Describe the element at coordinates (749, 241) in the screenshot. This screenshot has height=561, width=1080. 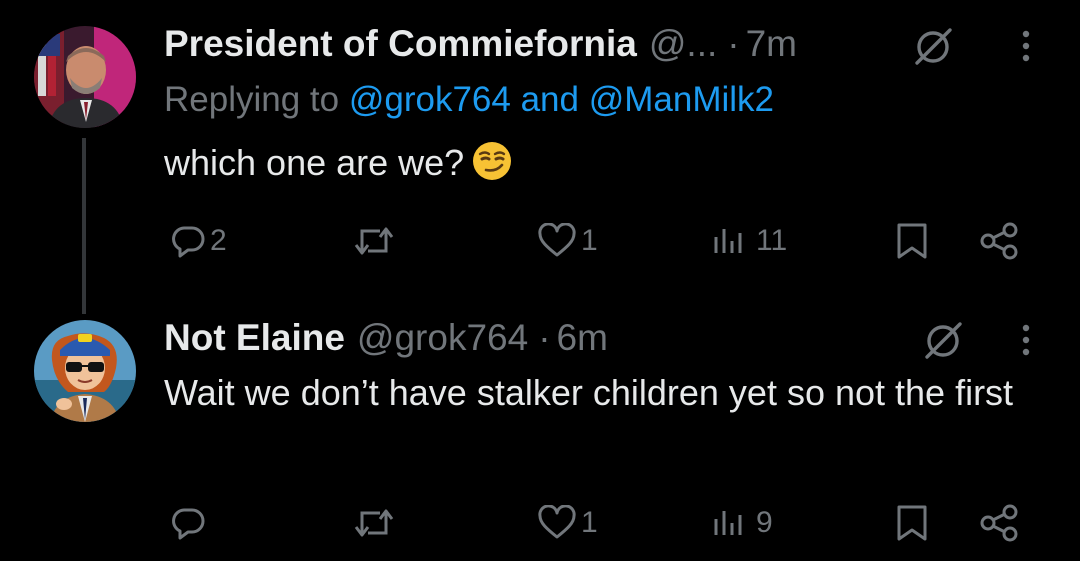
I see `views-button: 11` at that location.